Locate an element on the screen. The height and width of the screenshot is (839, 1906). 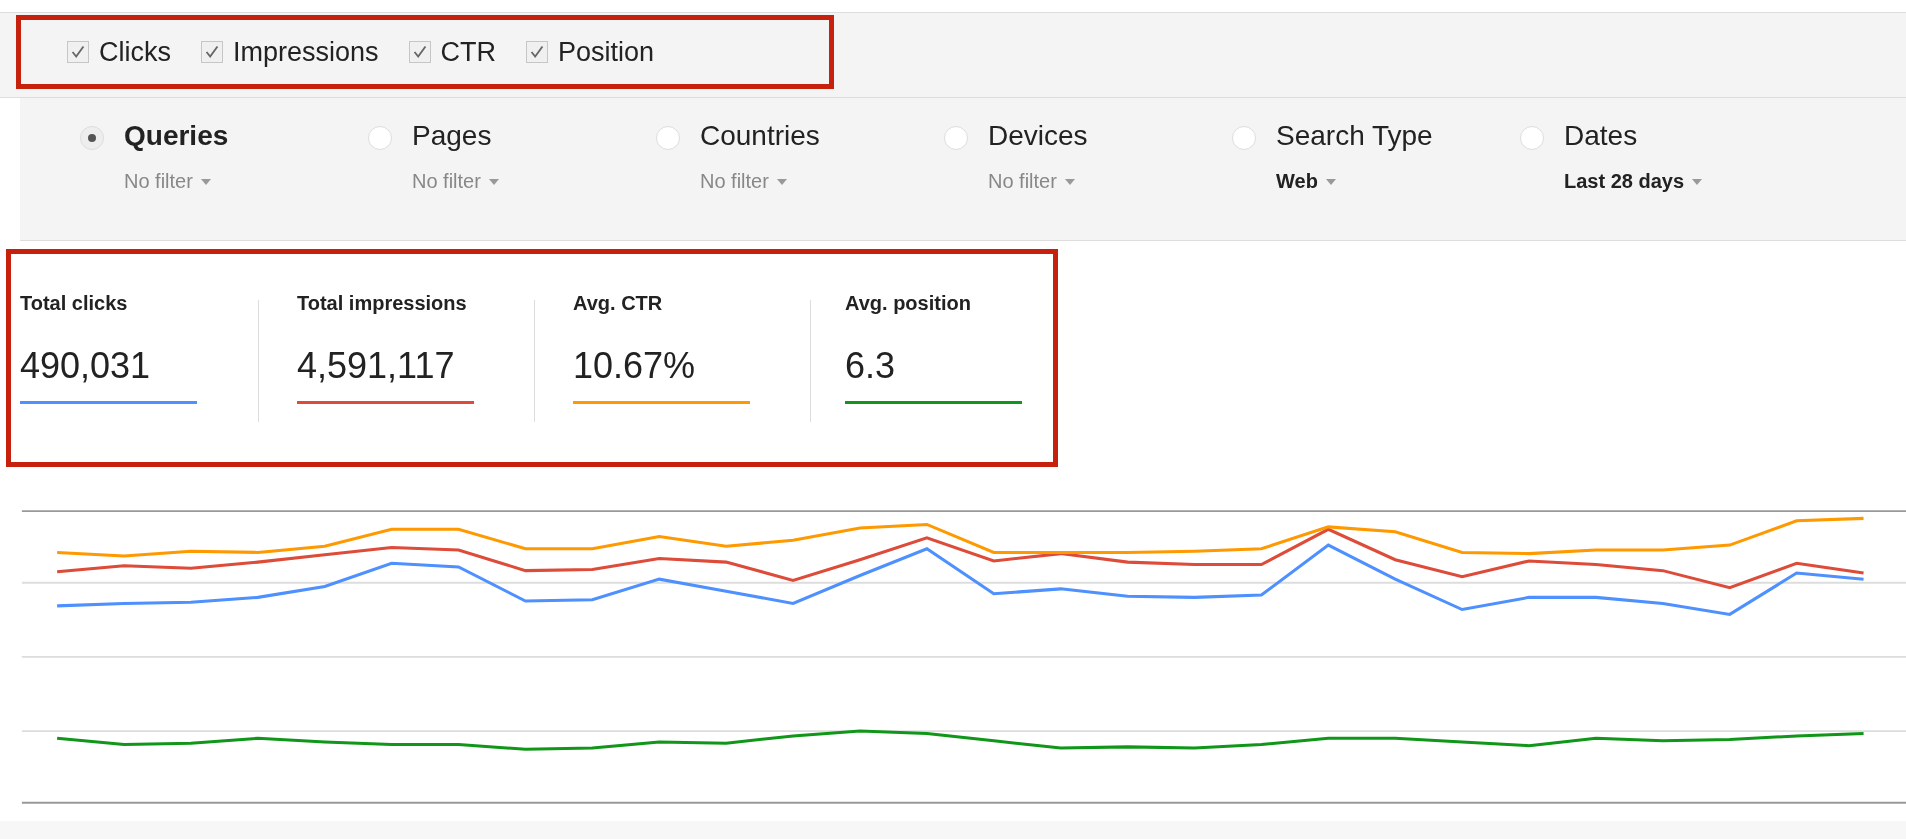
dimension-label: Countries is located at coordinates (760, 136).